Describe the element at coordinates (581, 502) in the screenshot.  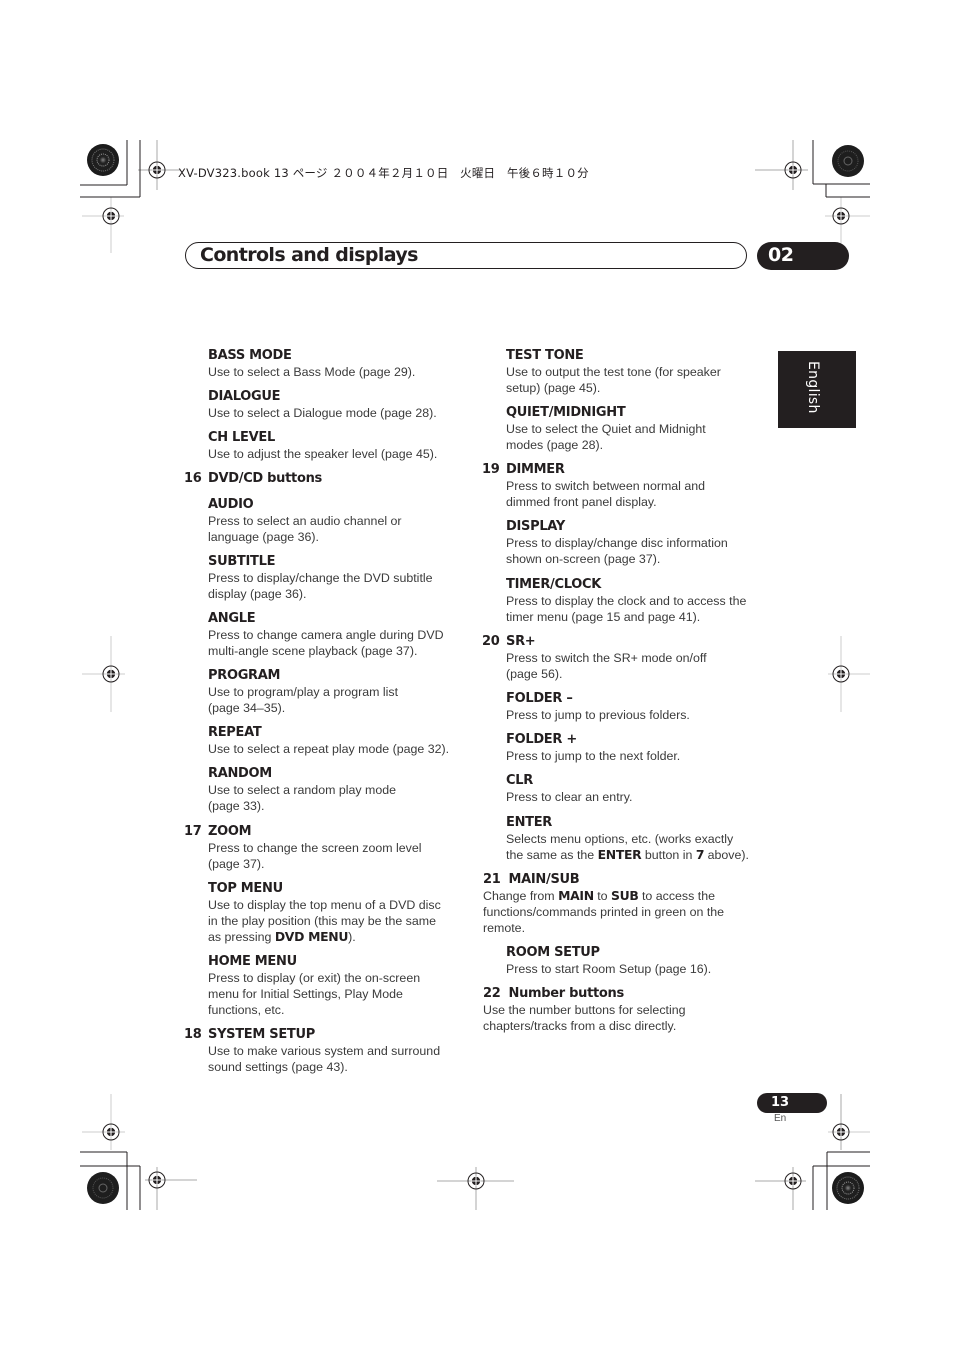
I see `entry-description-line: dimmed front panel display.` at that location.